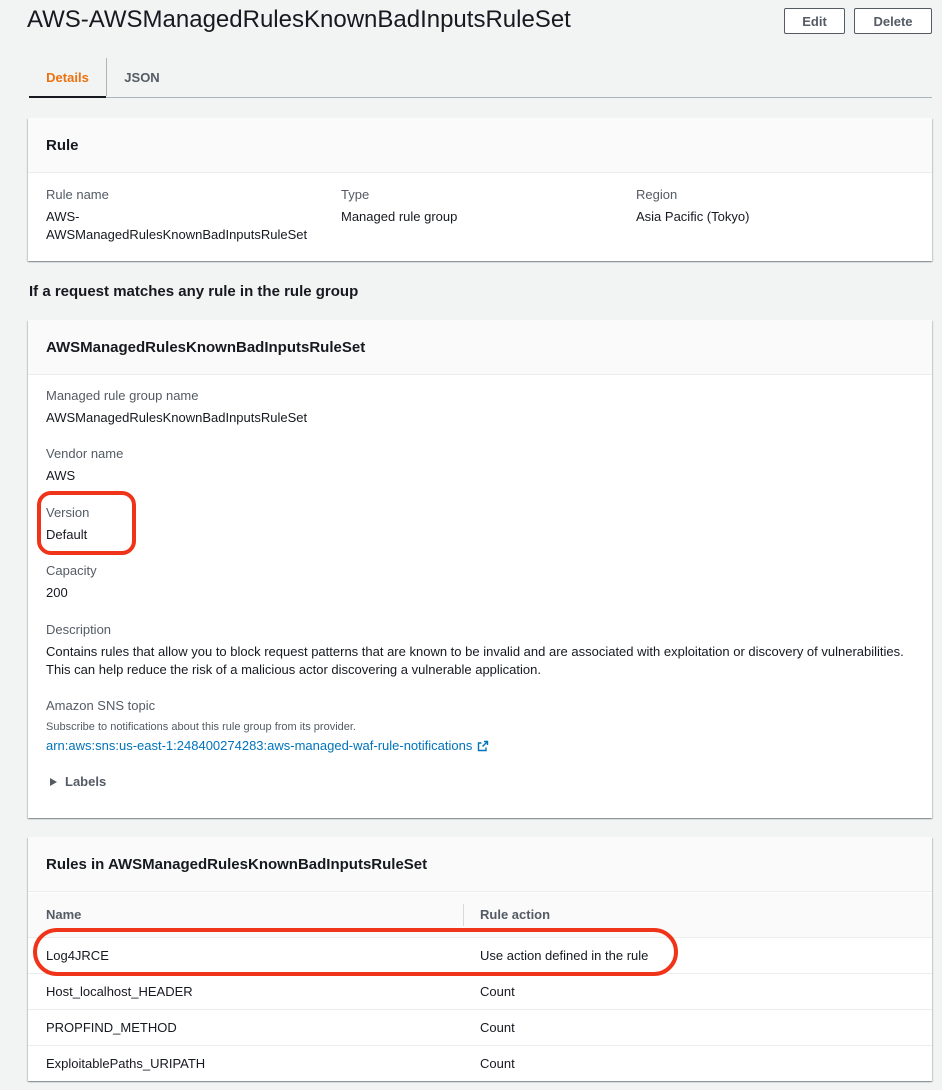 Image resolution: width=942 pixels, height=1090 pixels. Describe the element at coordinates (693, 216) in the screenshot. I see `region-value: Asia Pacific (Tokyo)` at that location.